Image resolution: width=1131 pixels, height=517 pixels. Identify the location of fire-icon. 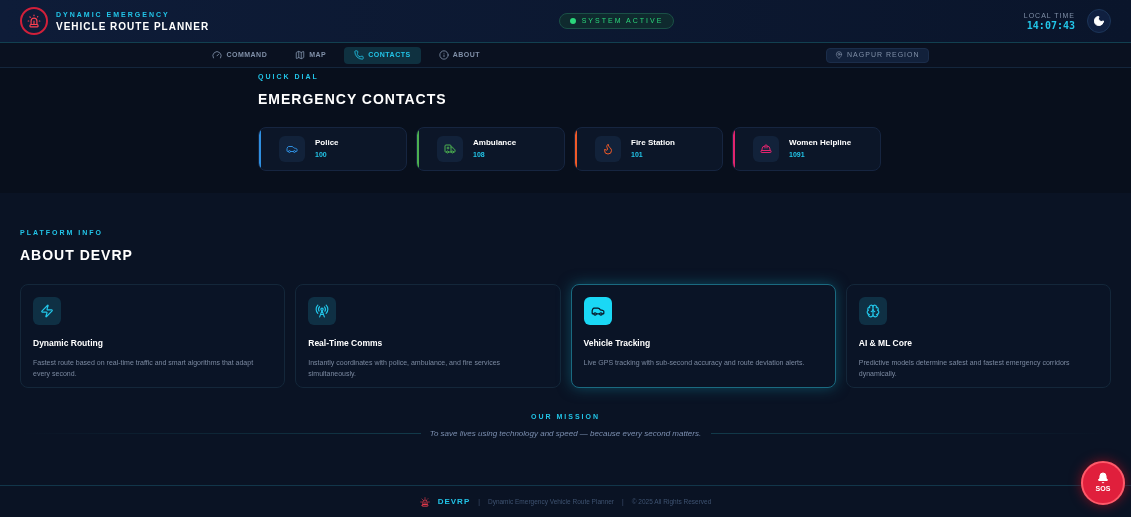
(608, 148).